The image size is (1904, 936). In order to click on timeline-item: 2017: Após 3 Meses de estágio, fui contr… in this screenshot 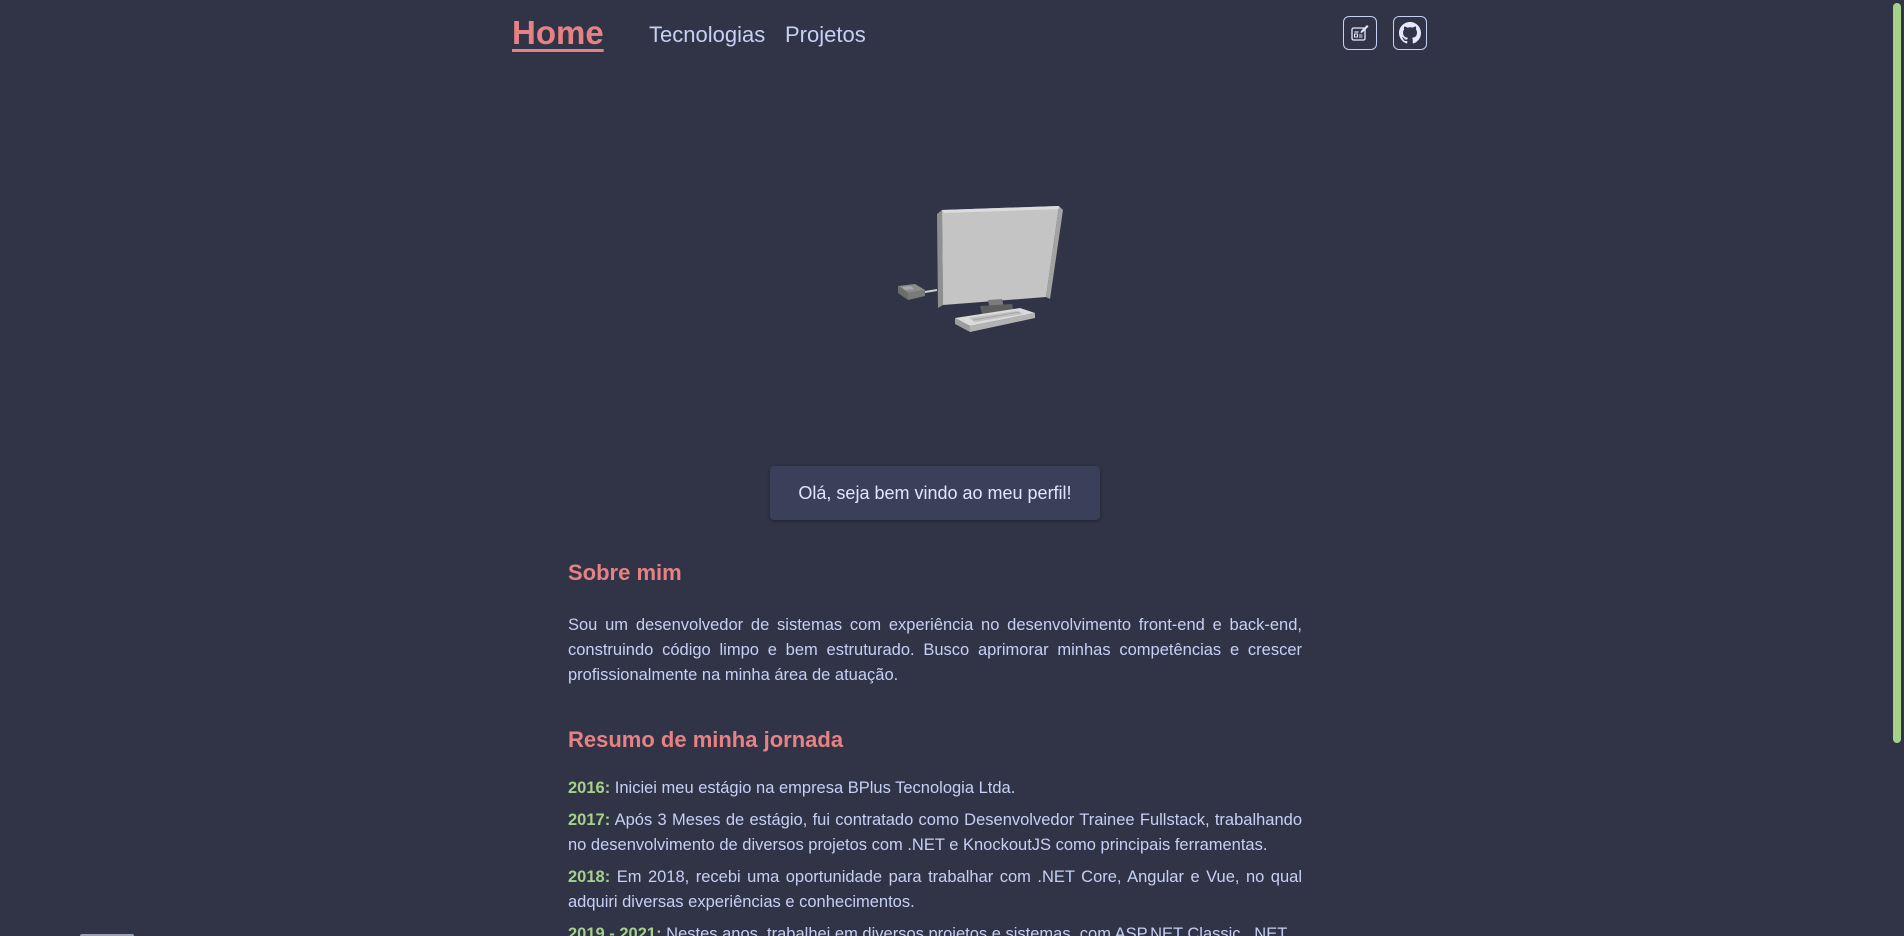, I will do `click(935, 833)`.